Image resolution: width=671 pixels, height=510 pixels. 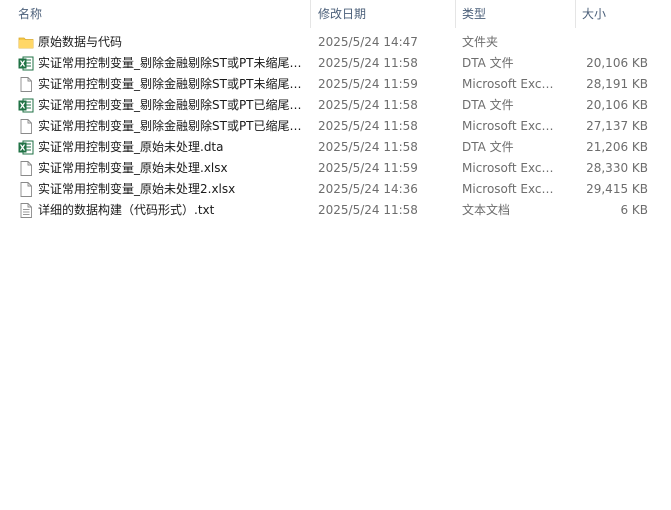 What do you see at coordinates (26, 210) in the screenshot?
I see `text-file-icon` at bounding box center [26, 210].